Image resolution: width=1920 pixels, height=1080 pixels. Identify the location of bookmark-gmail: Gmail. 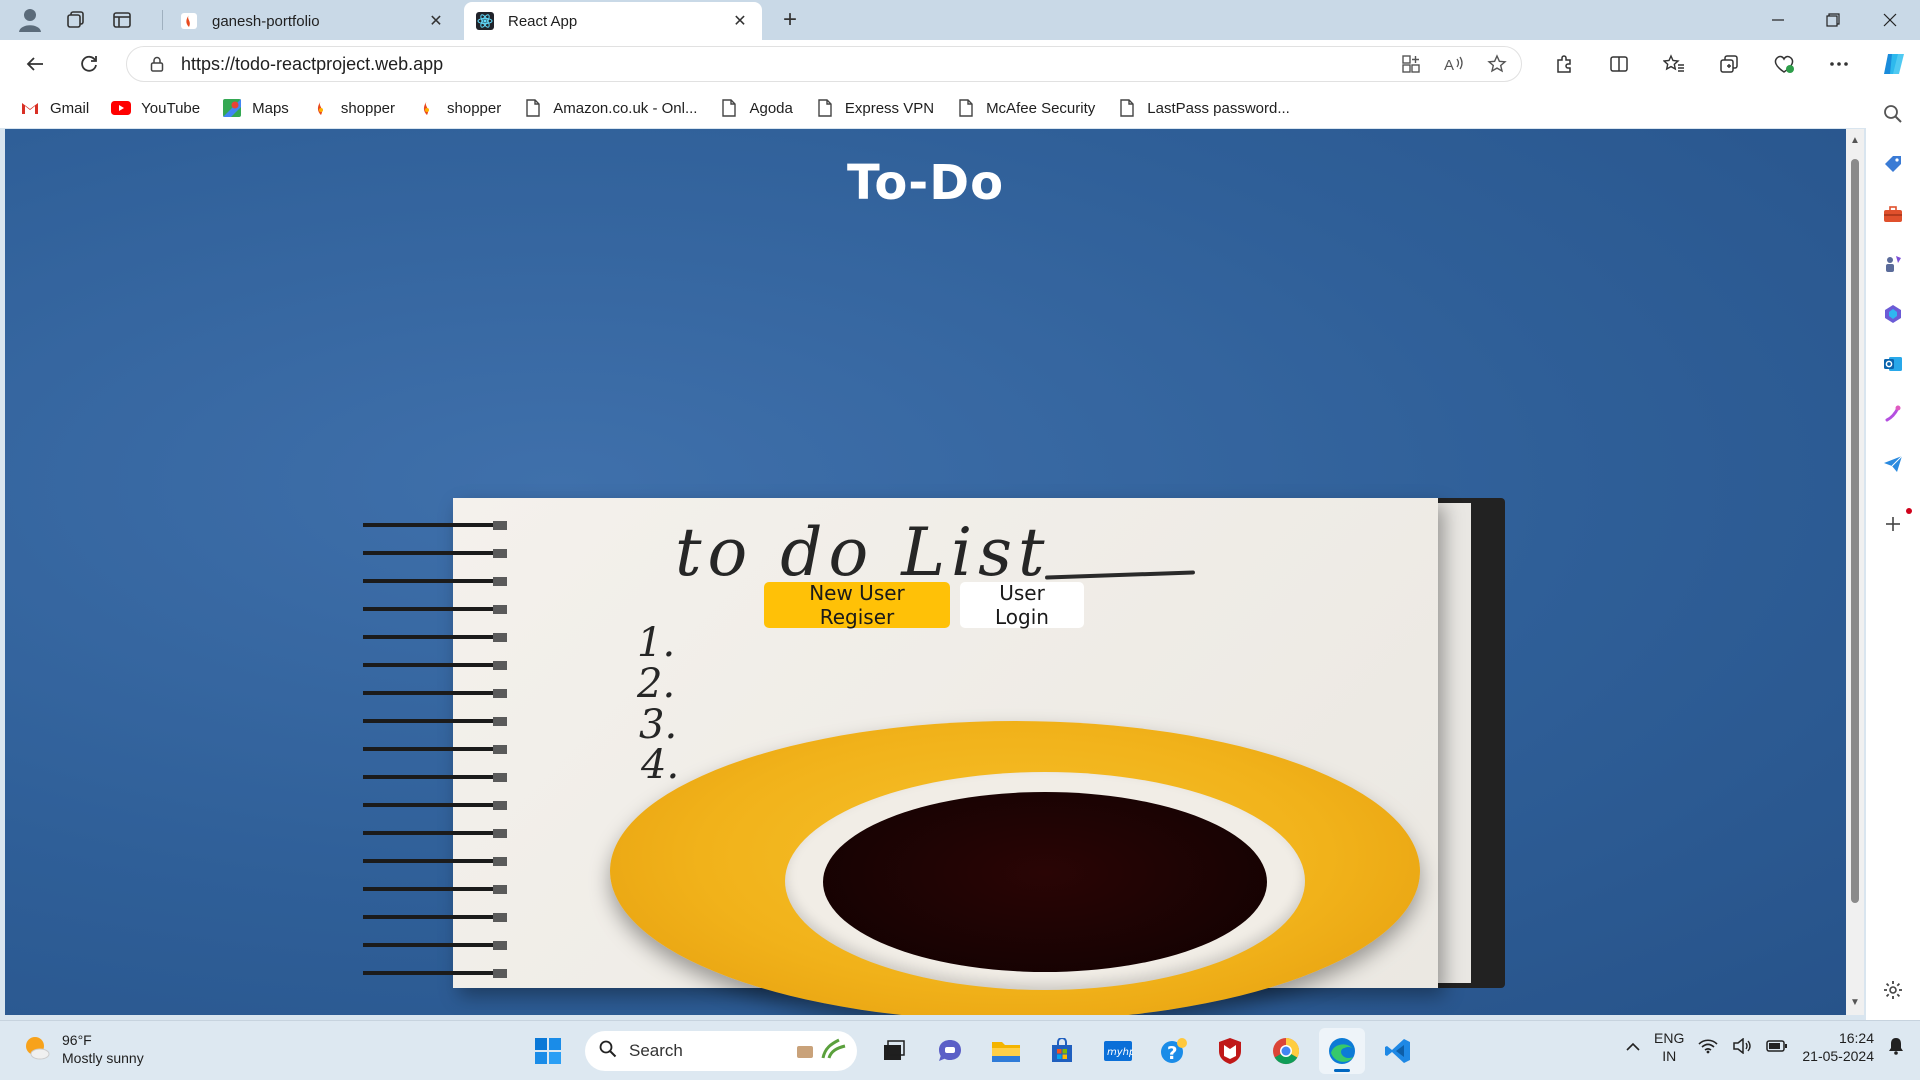
(54, 108).